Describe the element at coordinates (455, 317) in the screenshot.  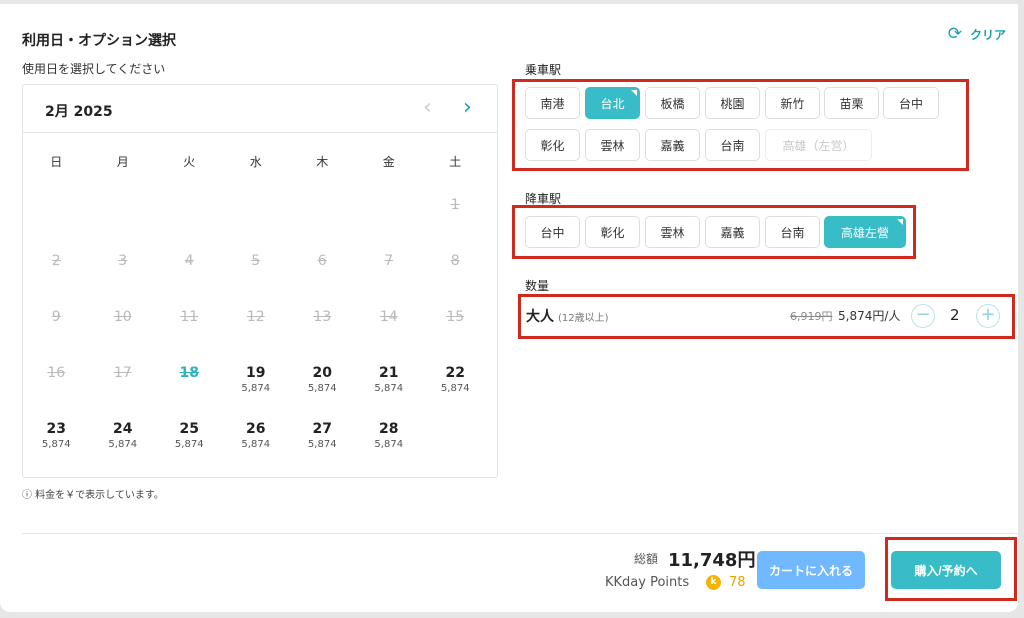
I see `day-number: 15` at that location.